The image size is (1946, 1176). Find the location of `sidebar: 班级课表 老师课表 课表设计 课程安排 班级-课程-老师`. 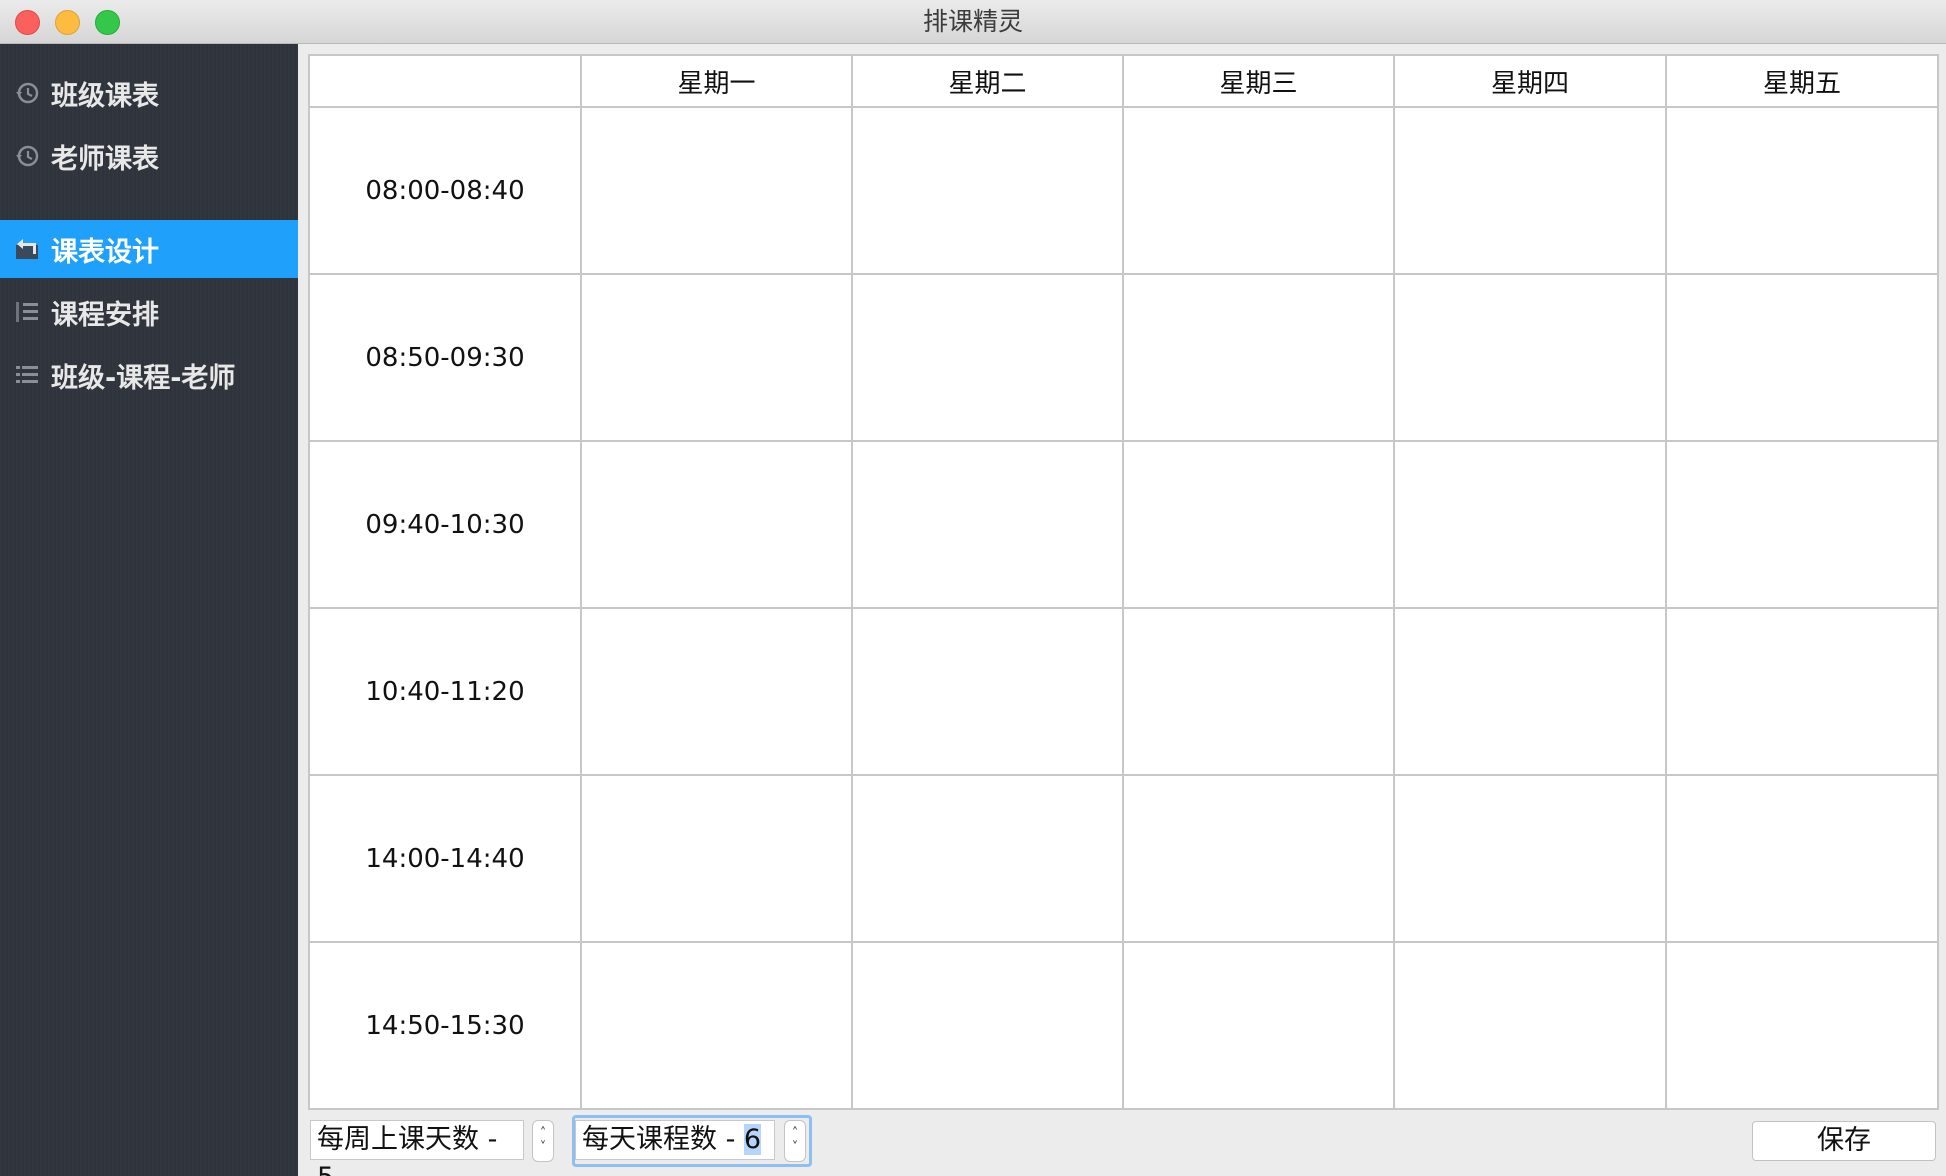

sidebar: 班级课表 老师课表 课表设计 课程安排 班级-课程-老师 is located at coordinates (149, 610).